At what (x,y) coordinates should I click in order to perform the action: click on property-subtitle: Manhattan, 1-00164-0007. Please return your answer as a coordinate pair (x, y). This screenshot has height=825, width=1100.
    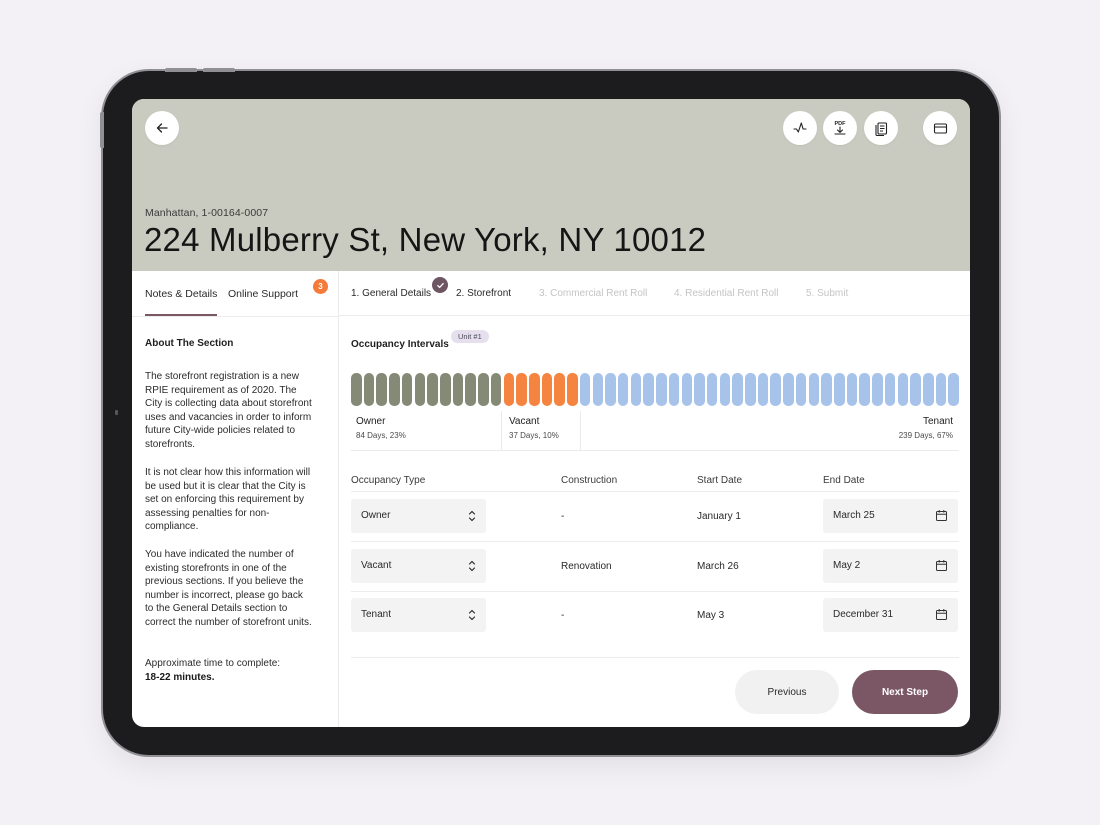
    Looking at the image, I should click on (207, 213).